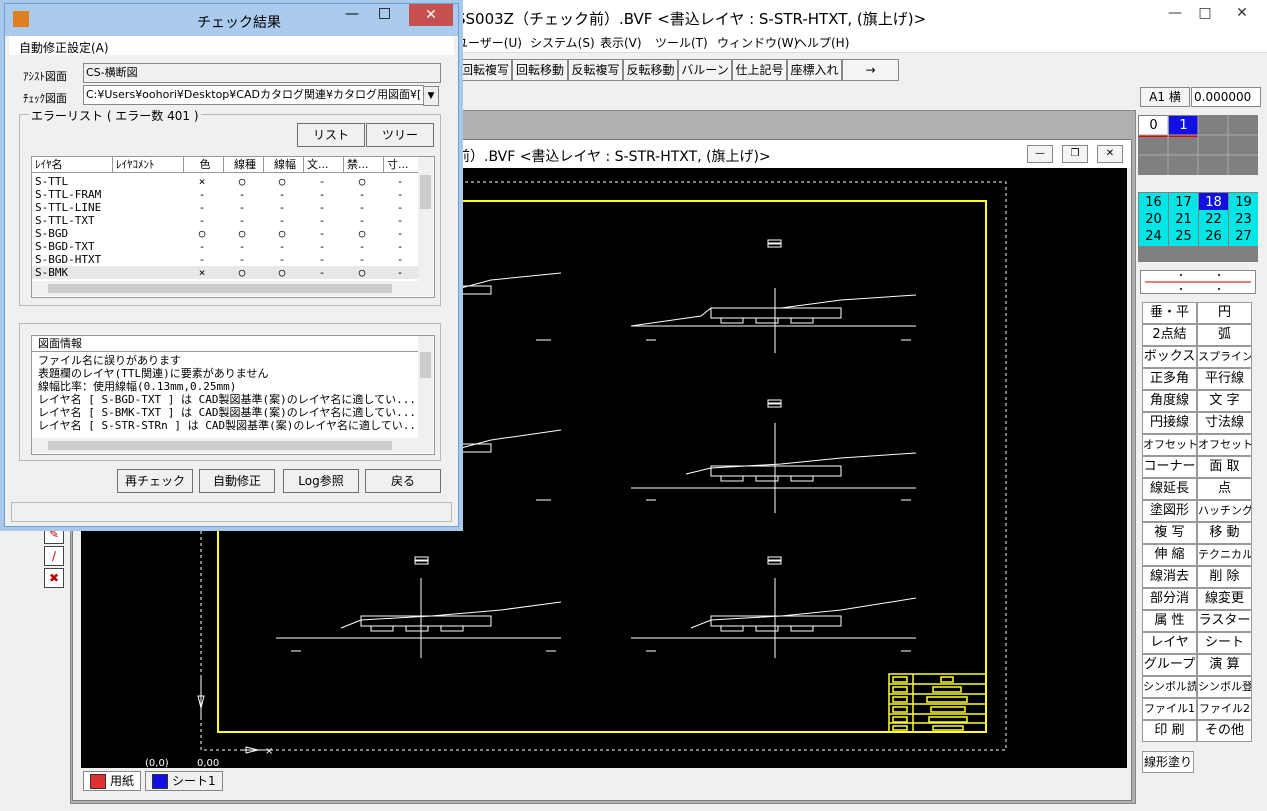 This screenshot has width=1267, height=811. I want to click on table-row: S-BGD ○ ○ ○ - ○ -, so click(225, 233).